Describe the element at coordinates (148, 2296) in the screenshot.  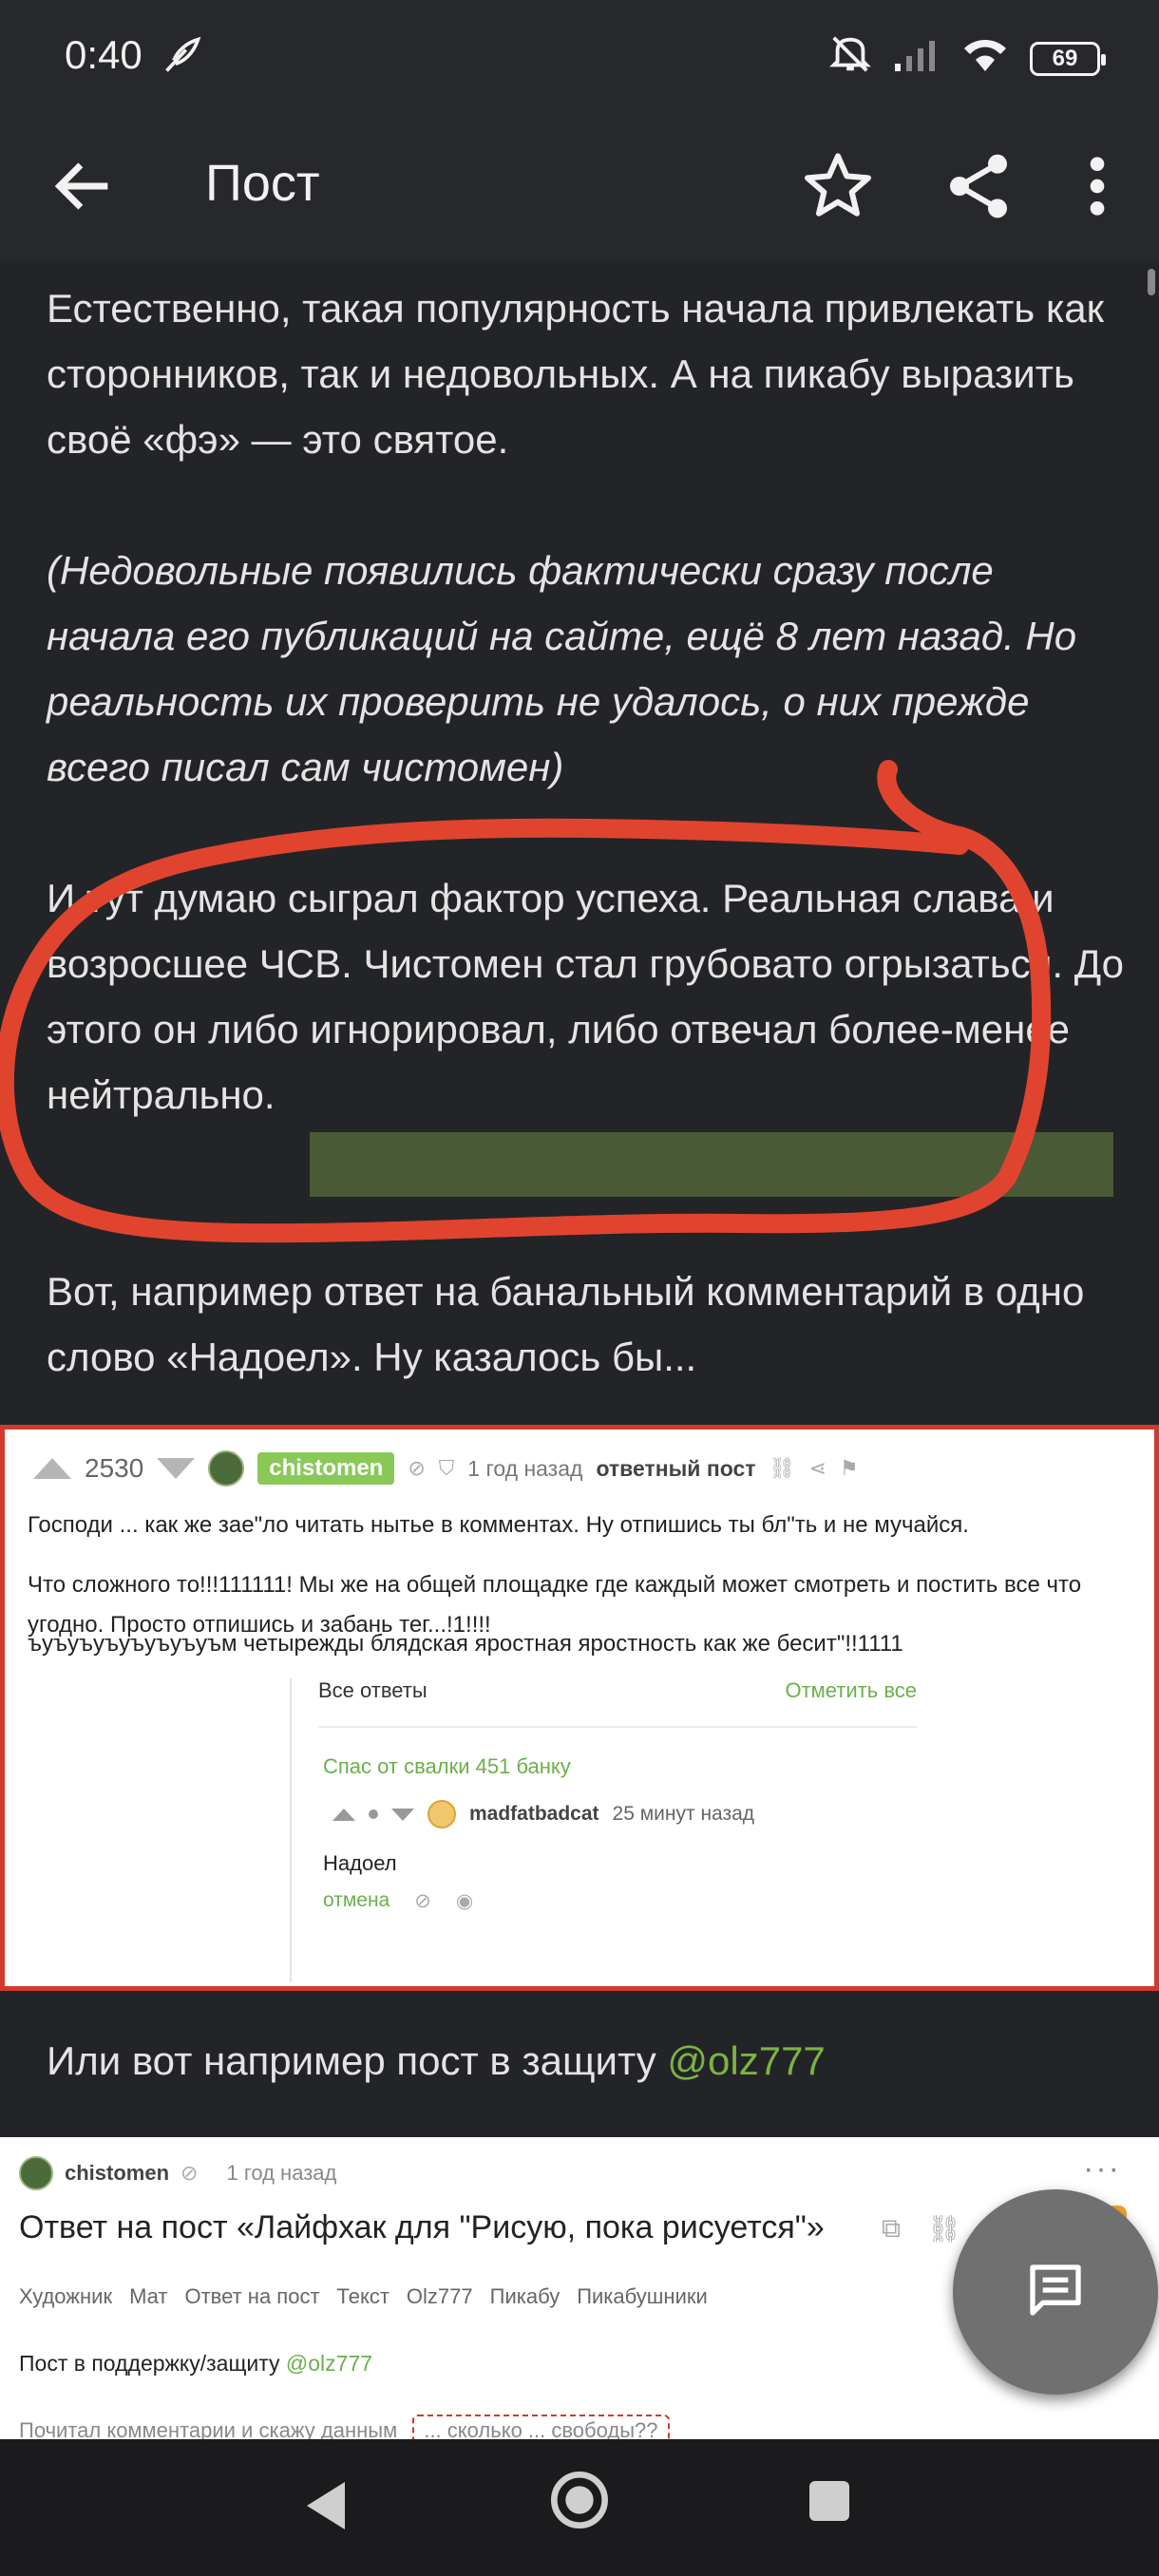
I see `tag: Мат` at that location.